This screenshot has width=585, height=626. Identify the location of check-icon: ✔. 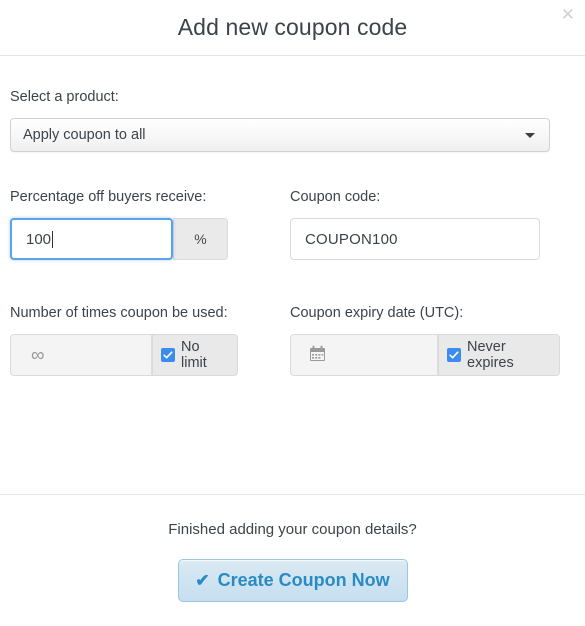
(202, 580).